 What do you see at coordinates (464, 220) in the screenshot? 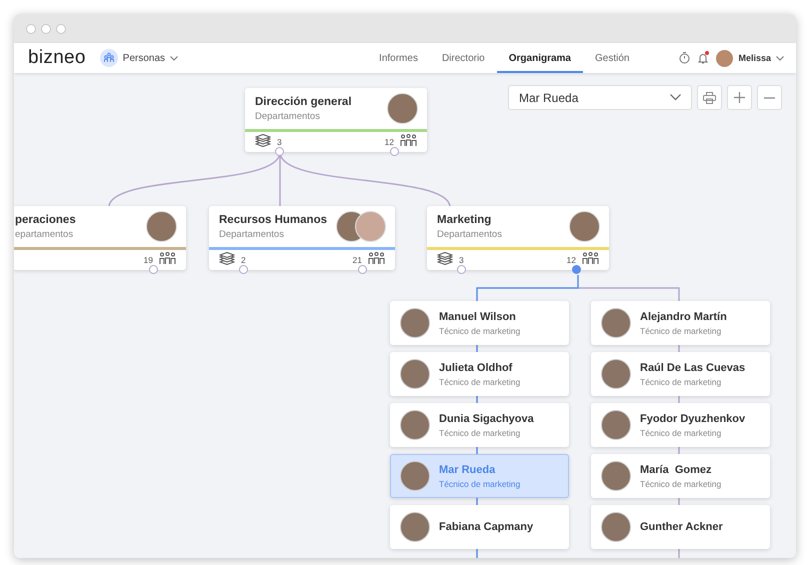
I see `department-name: Marketing` at bounding box center [464, 220].